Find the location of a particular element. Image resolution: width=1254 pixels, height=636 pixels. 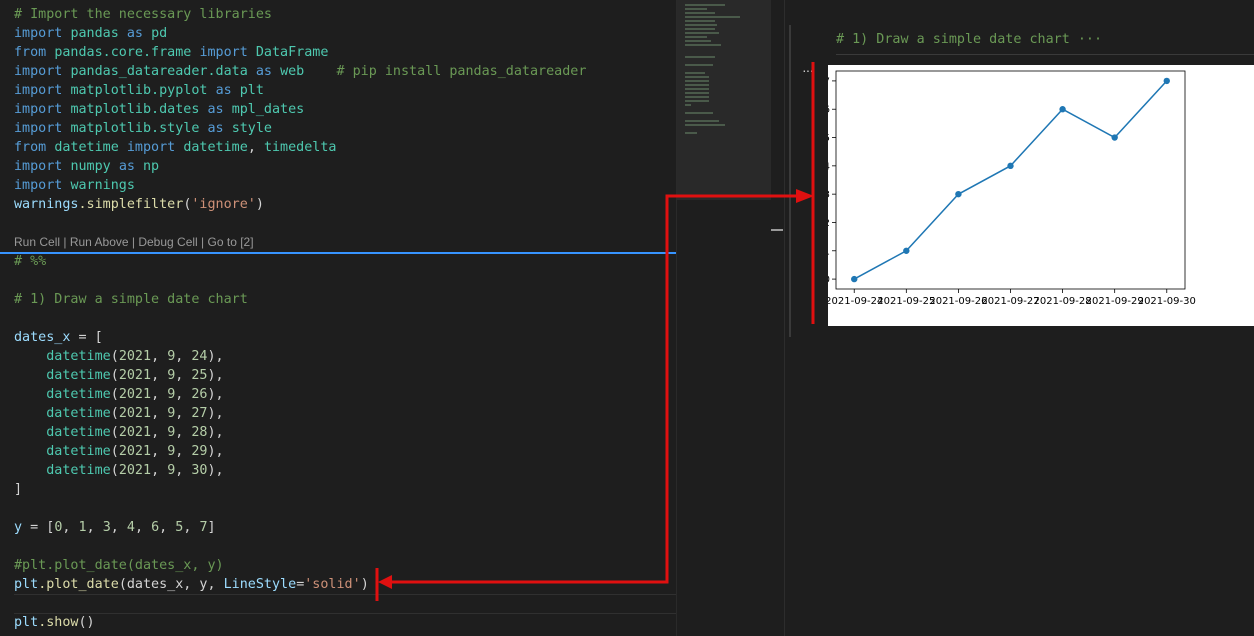

y-tick-label: 5 is located at coordinates (829, 138).